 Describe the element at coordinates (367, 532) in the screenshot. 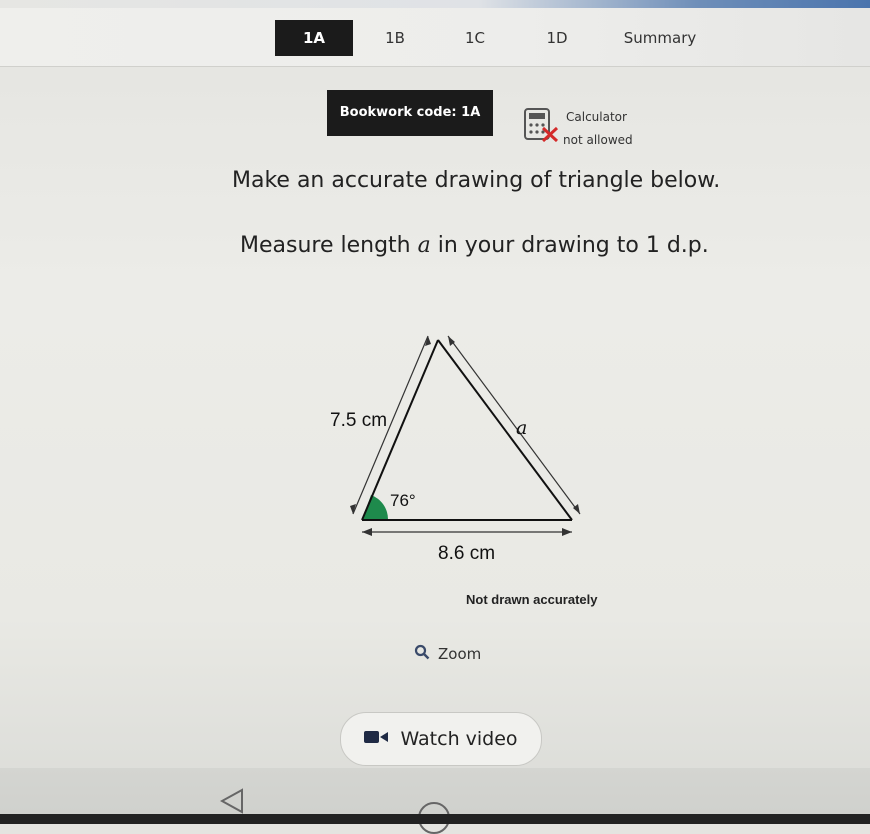

I see `base-arrowhead-left` at that location.